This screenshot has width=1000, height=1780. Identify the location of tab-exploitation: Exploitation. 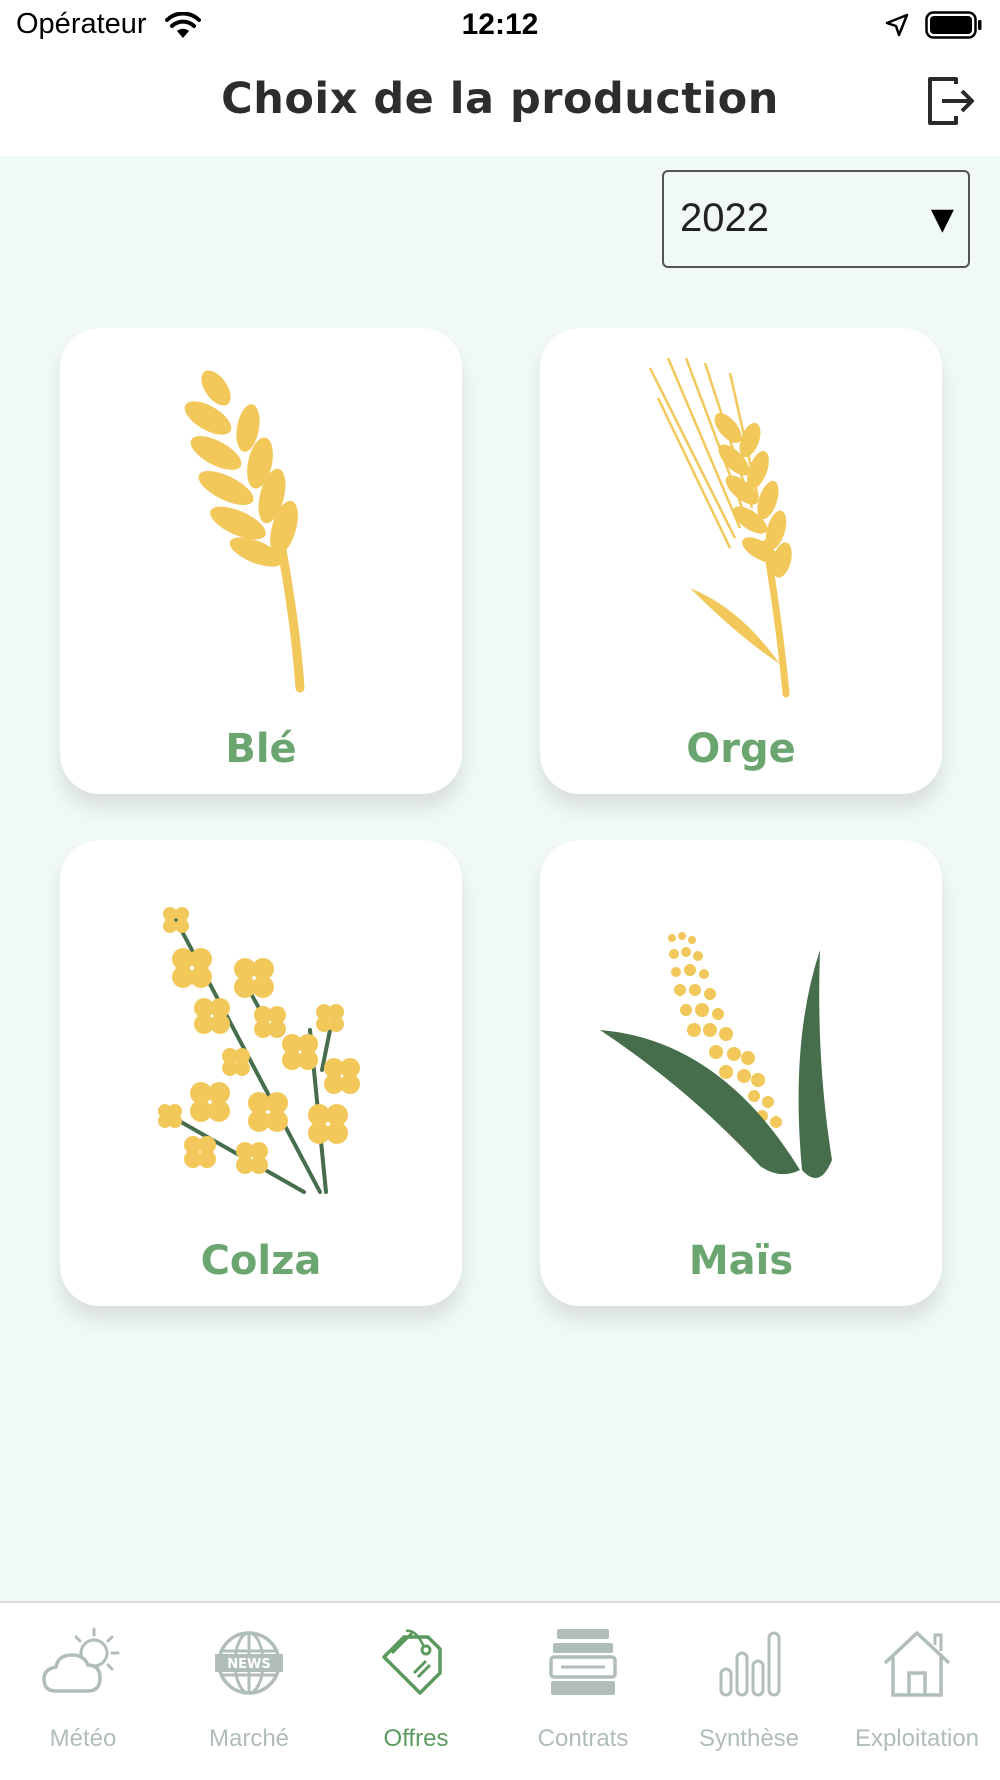
(917, 1691).